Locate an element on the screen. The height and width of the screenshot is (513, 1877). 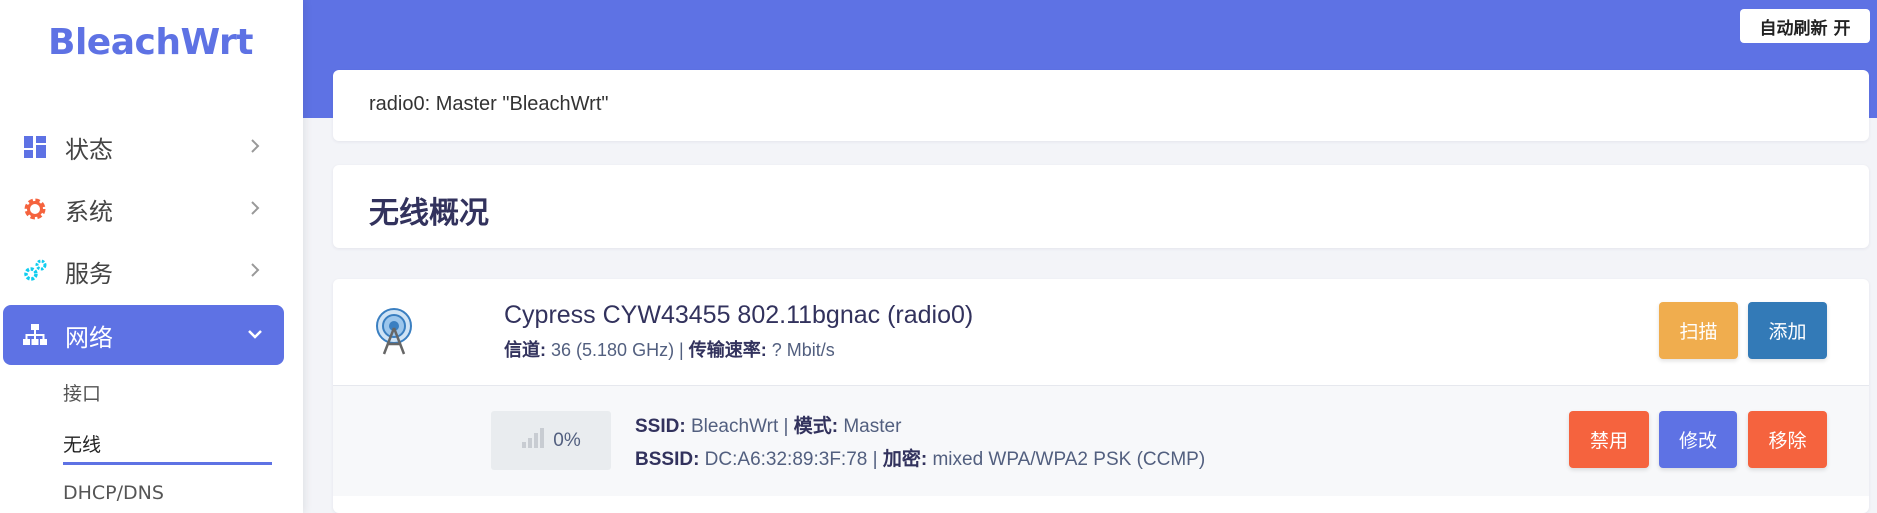
notice-text: radio0: Master "BleachWrt" is located at coordinates (489, 104).